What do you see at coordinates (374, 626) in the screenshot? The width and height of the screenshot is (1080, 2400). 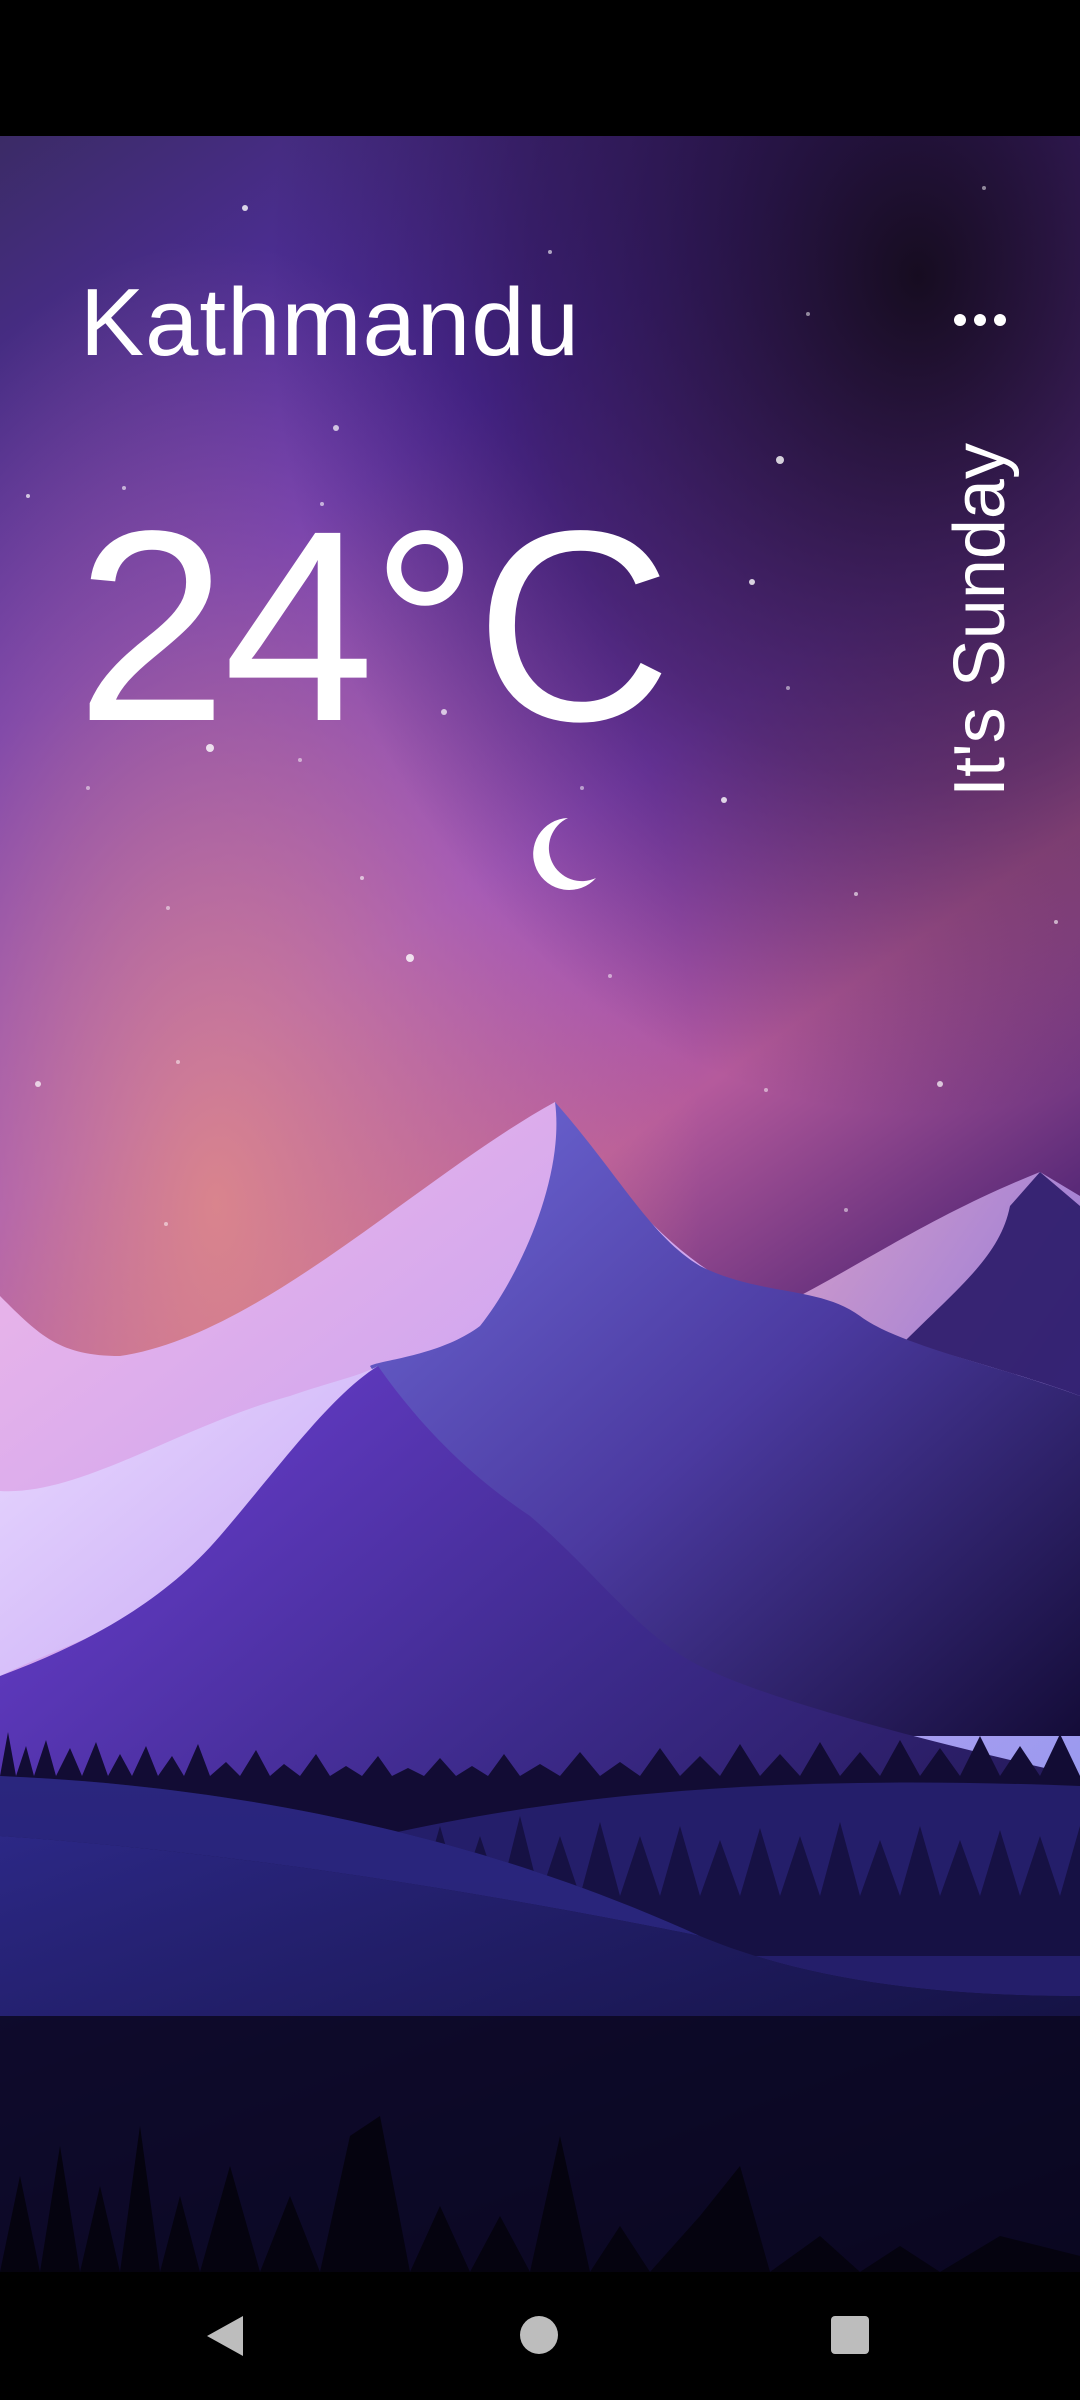 I see `temperature: 24°C` at bounding box center [374, 626].